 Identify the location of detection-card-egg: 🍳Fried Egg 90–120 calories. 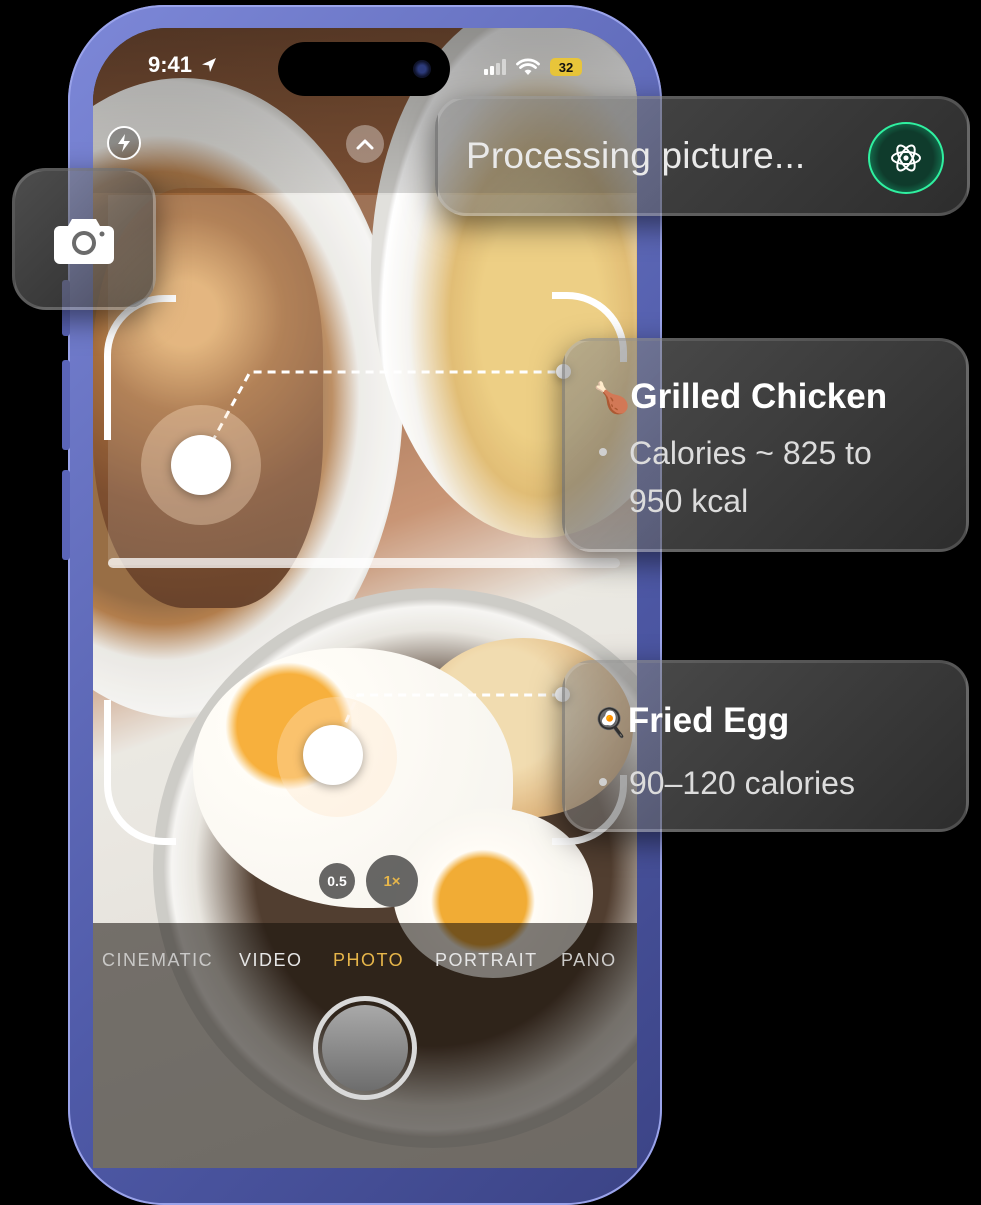
(765, 746).